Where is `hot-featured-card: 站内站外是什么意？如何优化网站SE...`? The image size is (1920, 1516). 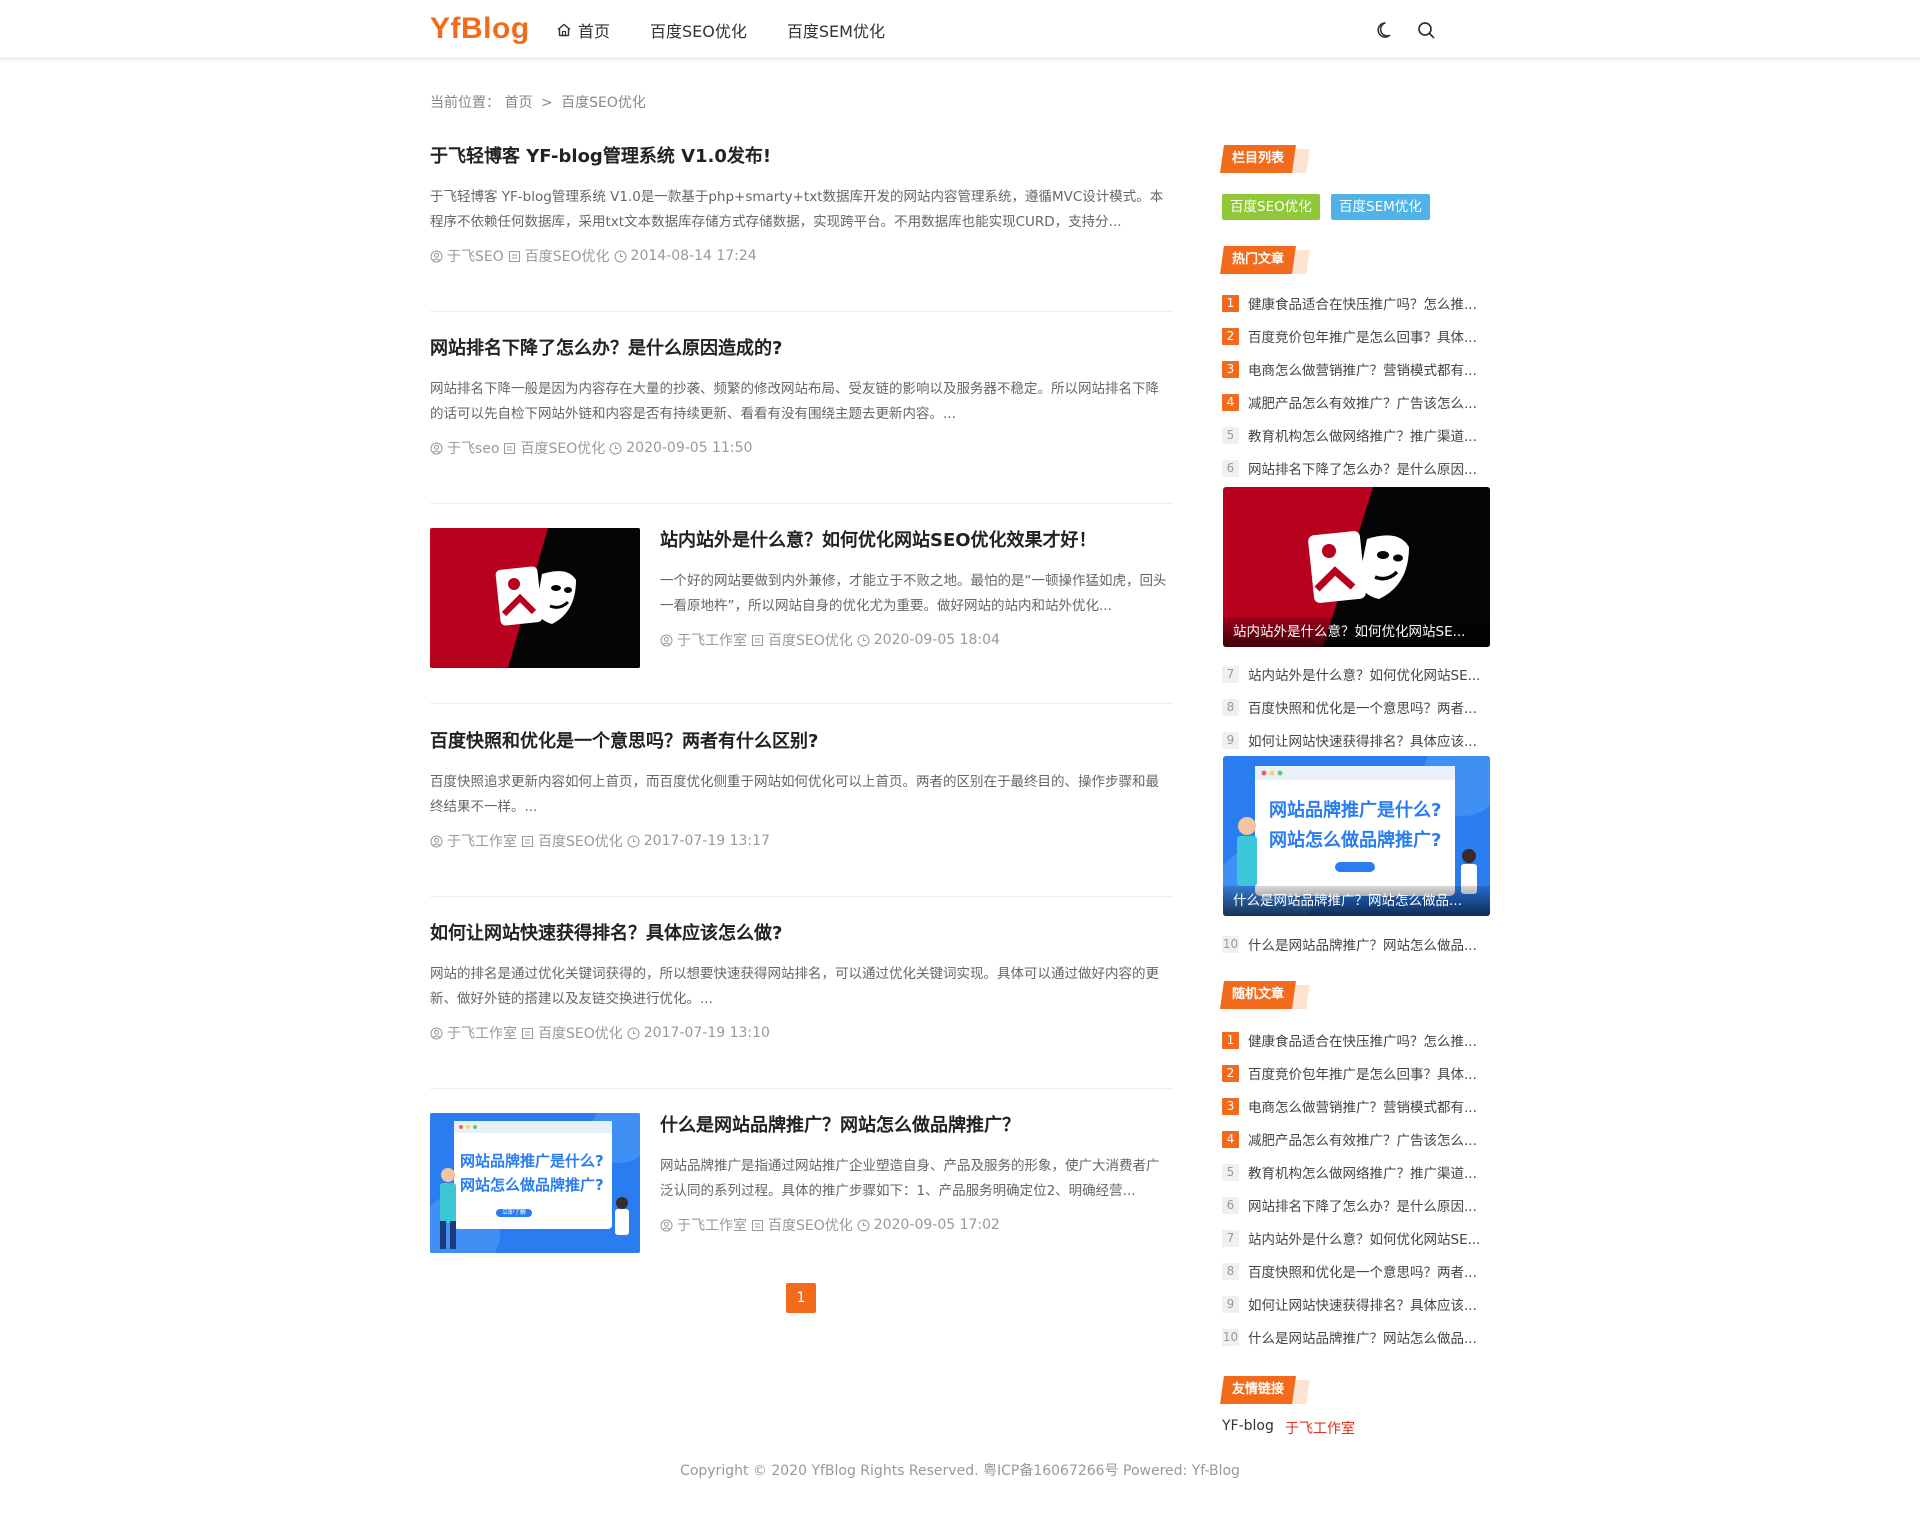 hot-featured-card: 站内站外是什么意？如何优化网站SE... is located at coordinates (1356, 567).